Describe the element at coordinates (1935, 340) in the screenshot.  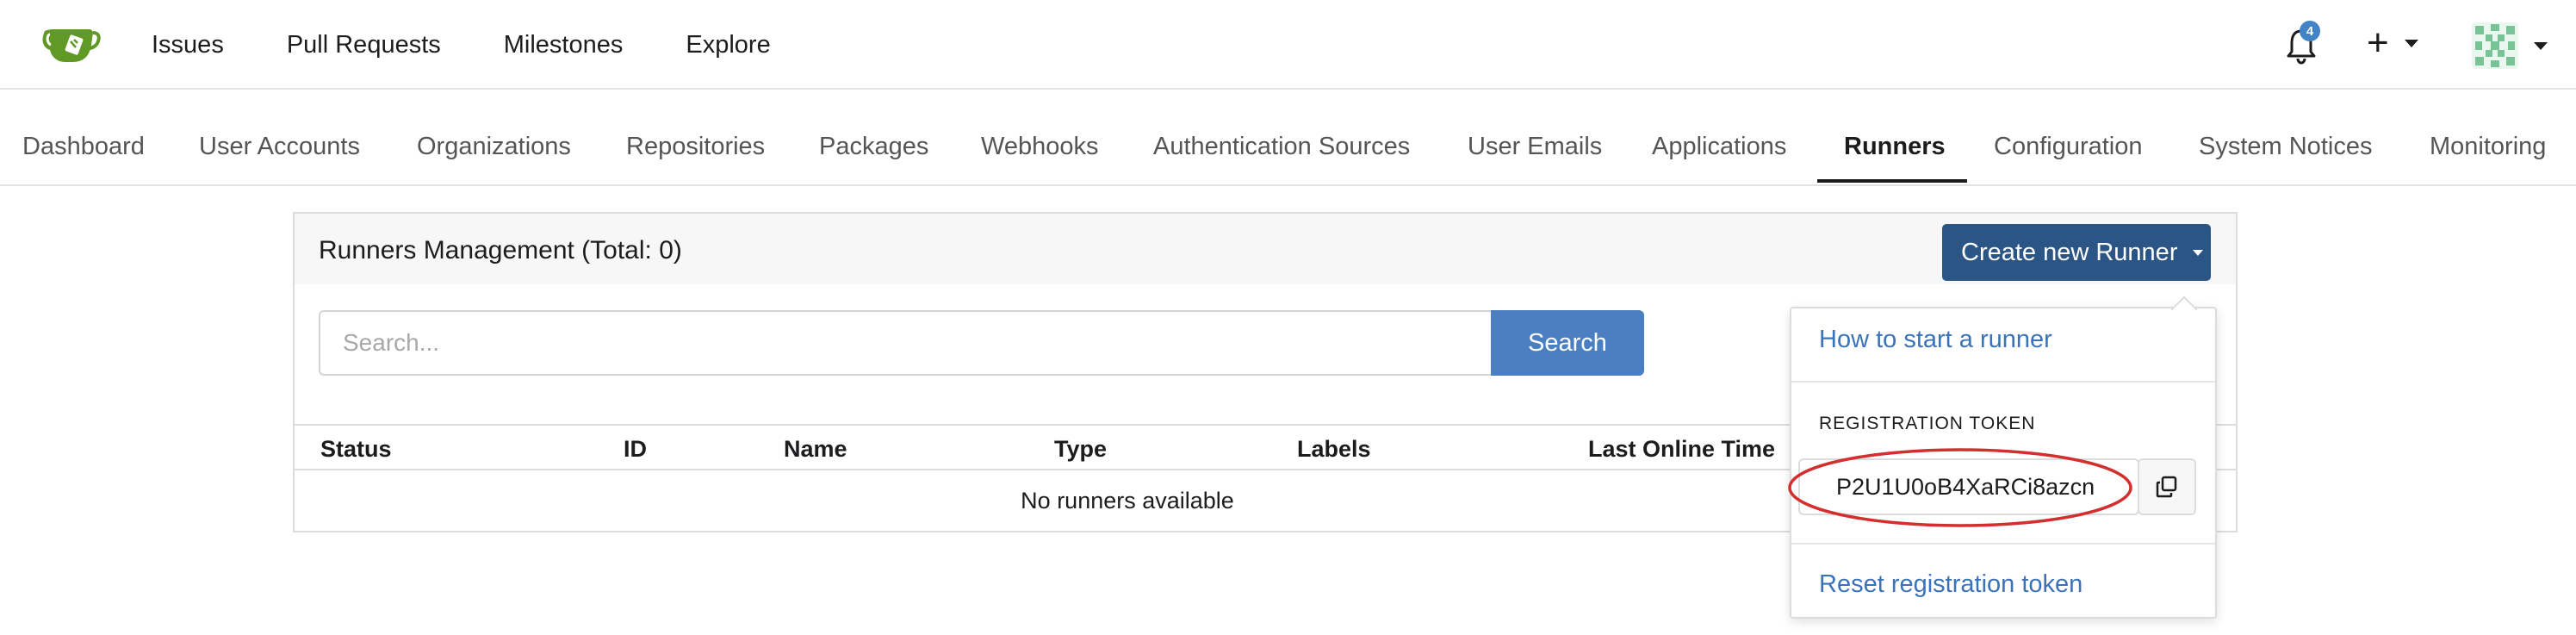
I see `how-to-start-runner-link: How to start a runner` at that location.